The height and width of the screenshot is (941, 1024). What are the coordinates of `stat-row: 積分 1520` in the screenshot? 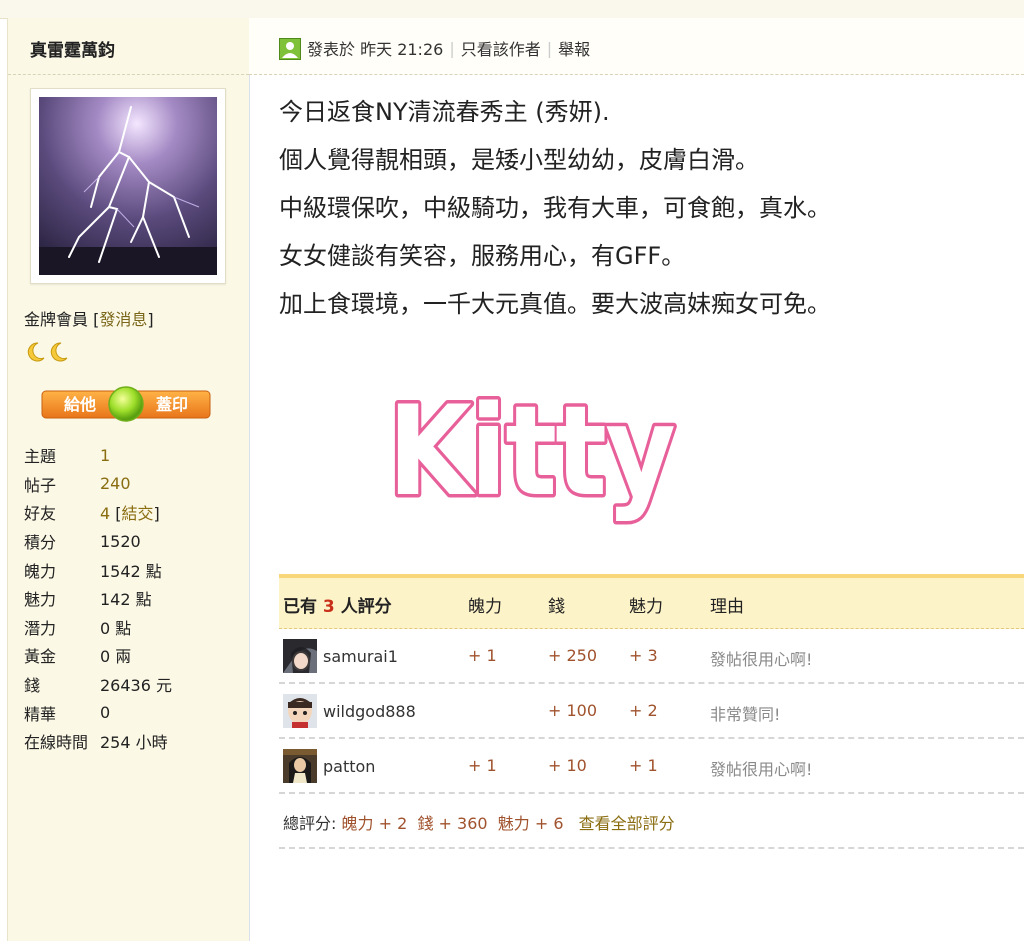 It's located at (134, 541).